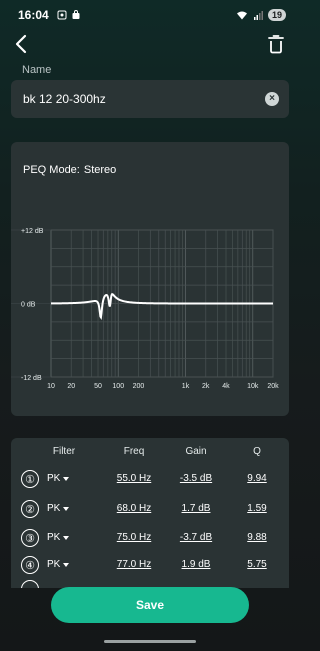 Image resolution: width=320 pixels, height=651 pixels. I want to click on chevron-left-icon, so click(21, 44).